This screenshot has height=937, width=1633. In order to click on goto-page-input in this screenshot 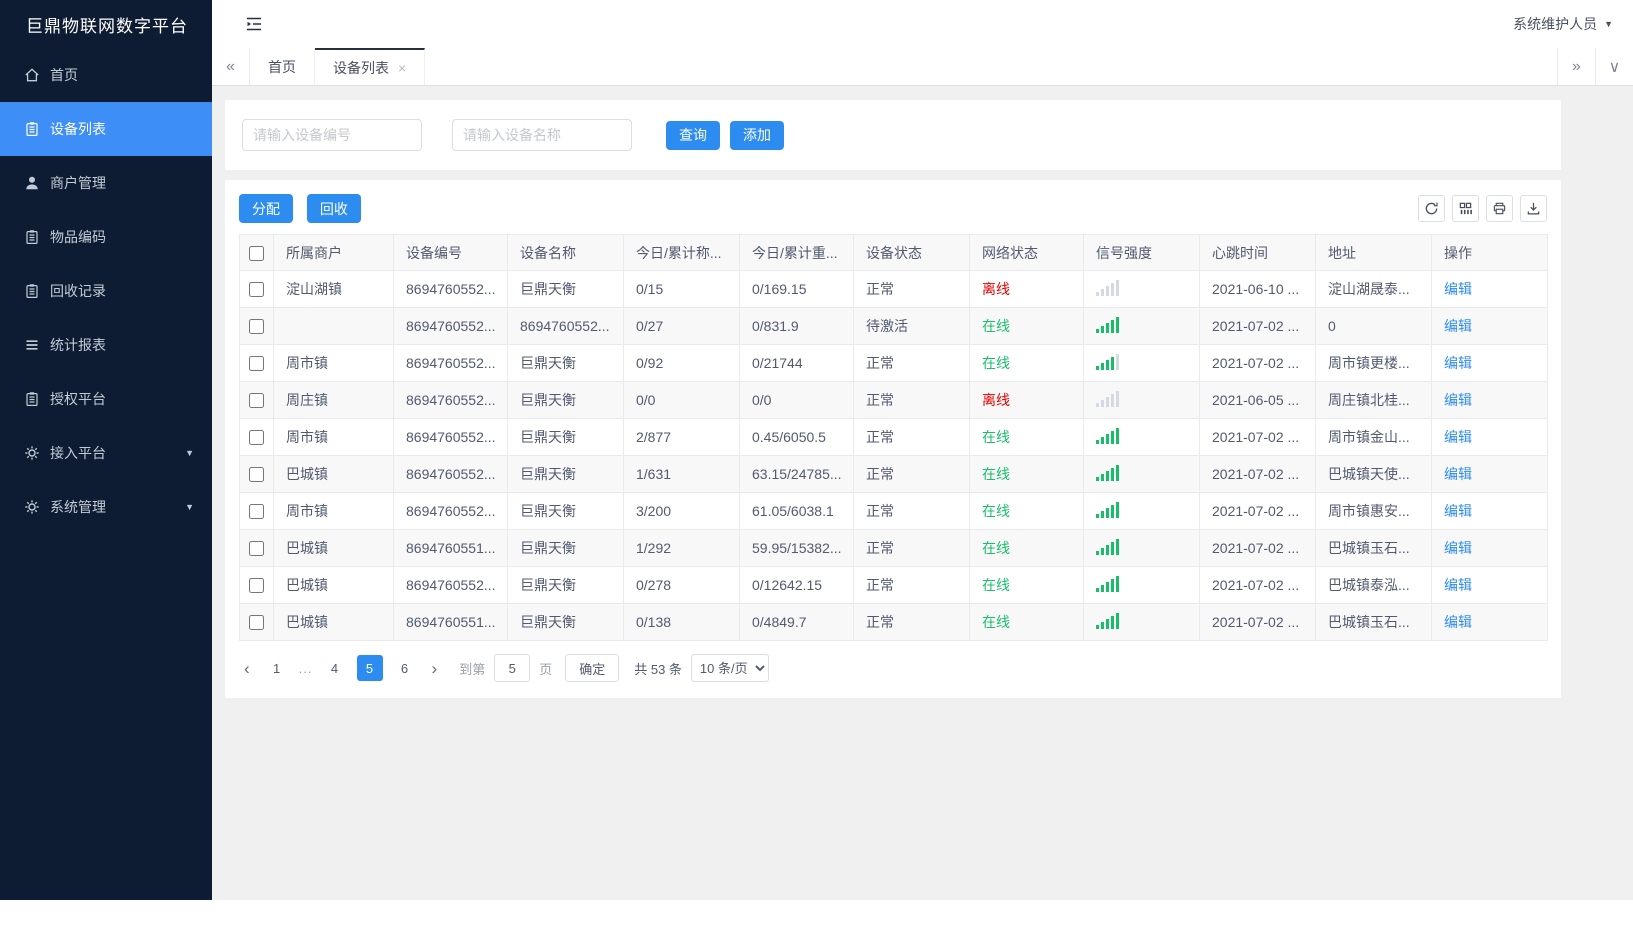, I will do `click(512, 668)`.